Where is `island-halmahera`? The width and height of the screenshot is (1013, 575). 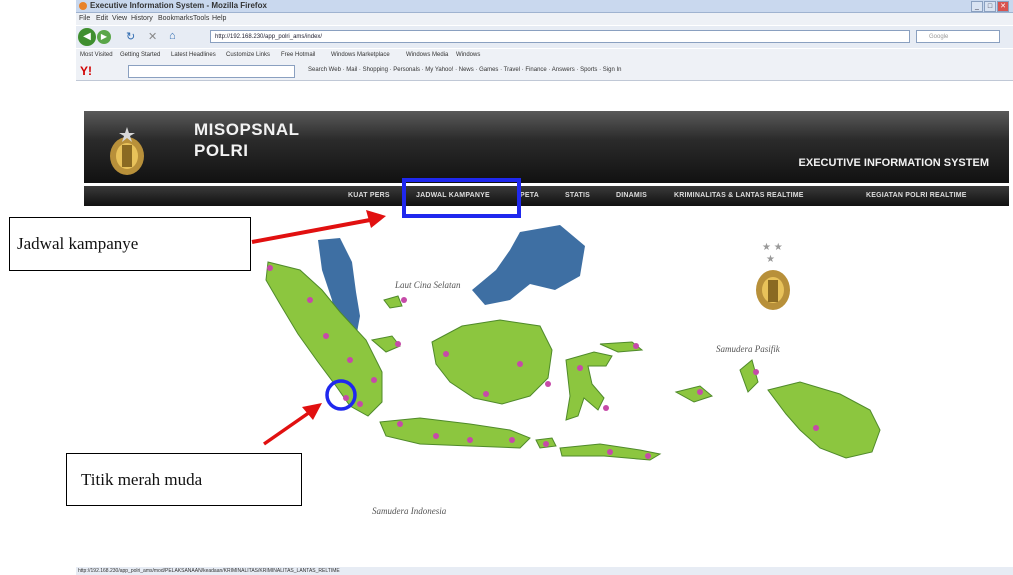
island-halmahera is located at coordinates (749, 376).